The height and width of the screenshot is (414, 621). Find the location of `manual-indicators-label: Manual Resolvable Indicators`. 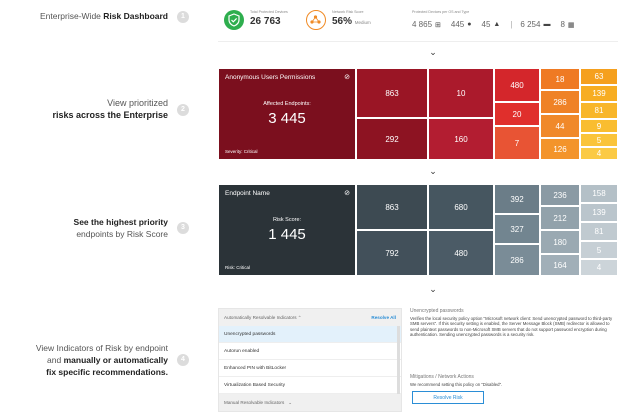

manual-indicators-label: Manual Resolvable Indicators is located at coordinates (254, 402).